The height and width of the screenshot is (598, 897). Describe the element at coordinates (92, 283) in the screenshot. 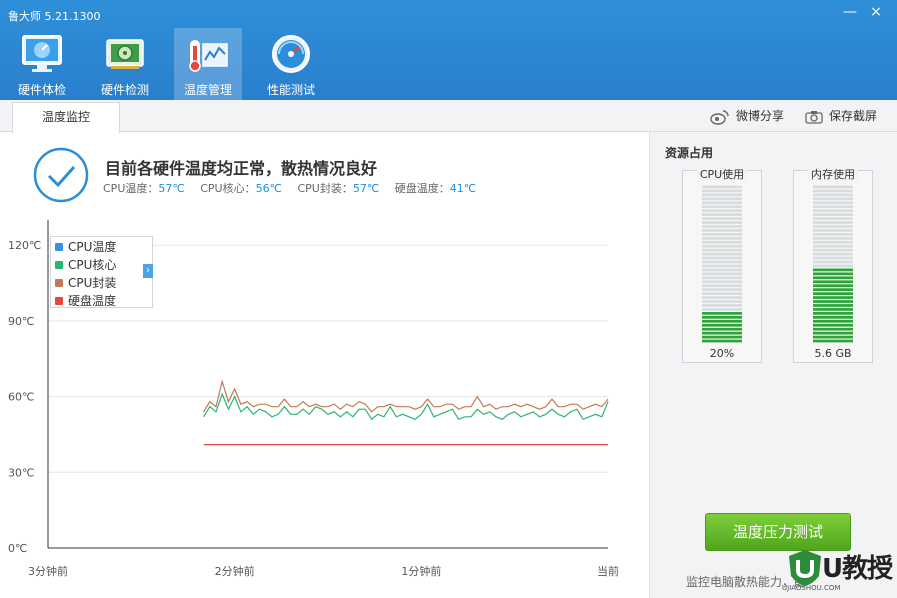

I see `legend-label: CPU封装` at that location.